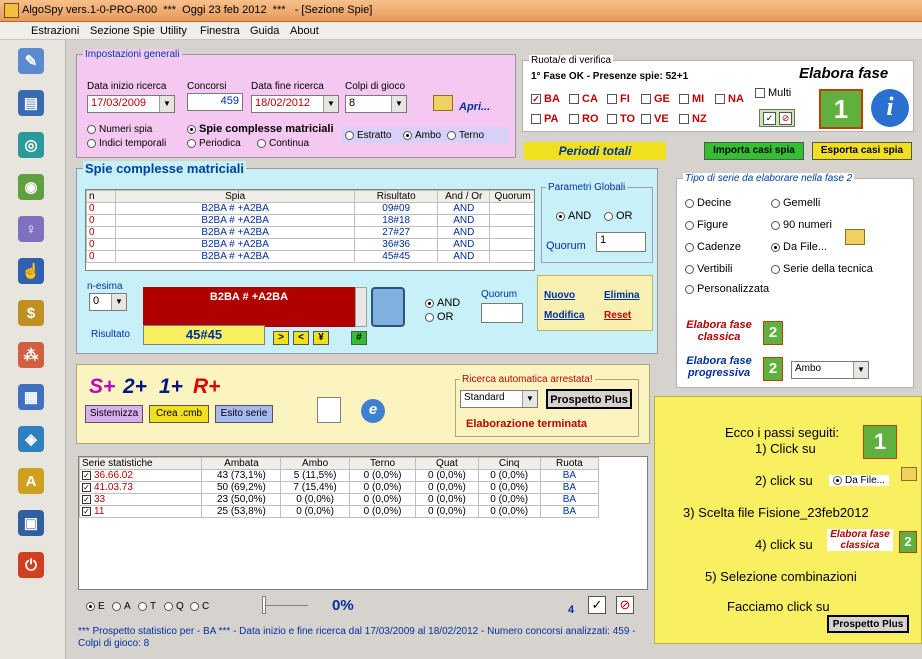 This screenshot has width=922, height=659. Describe the element at coordinates (31, 565) in the screenshot. I see `power-icon: ⏻` at that location.